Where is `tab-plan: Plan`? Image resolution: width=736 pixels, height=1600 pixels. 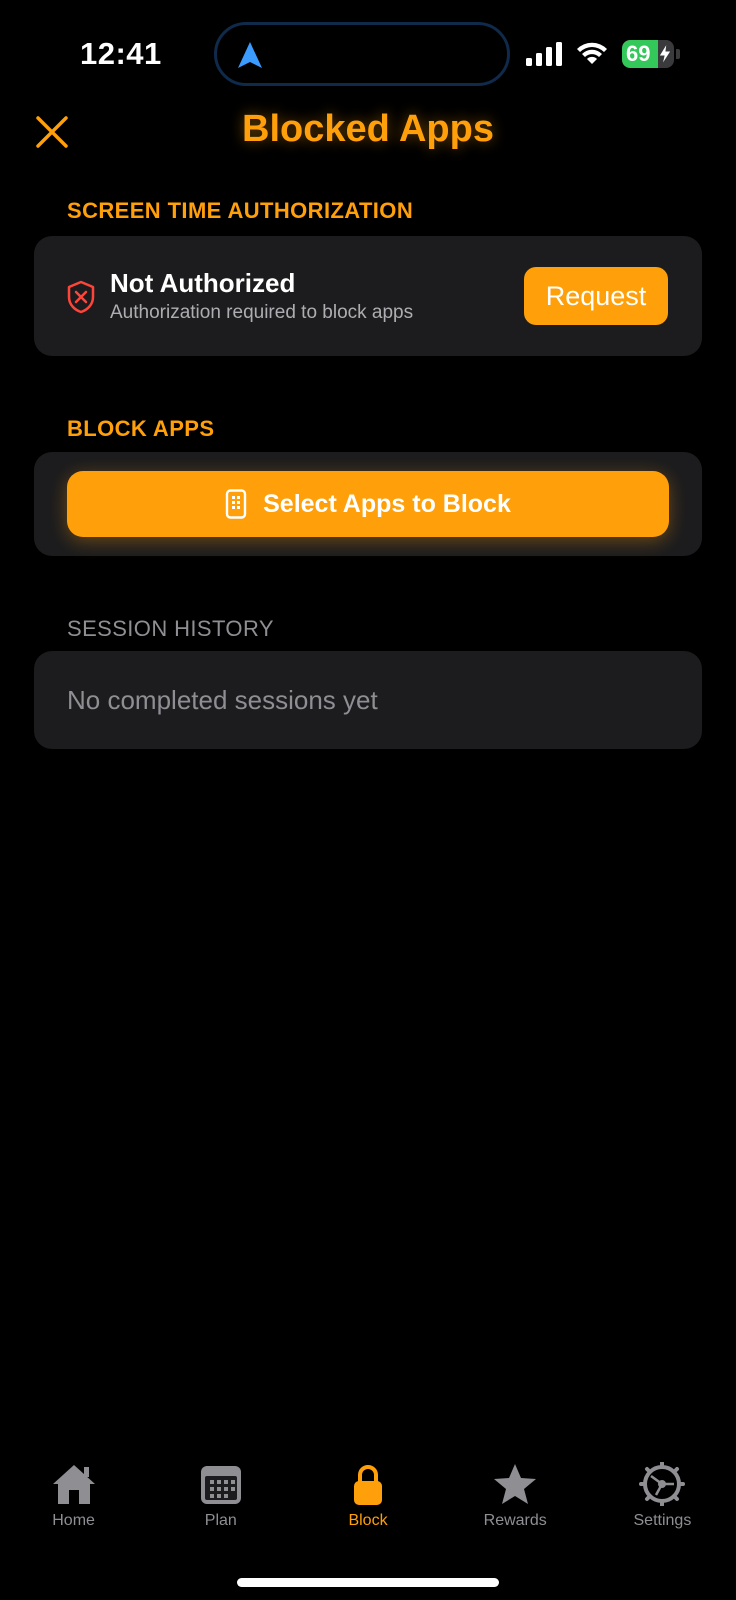 tab-plan: Plan is located at coordinates (220, 1512).